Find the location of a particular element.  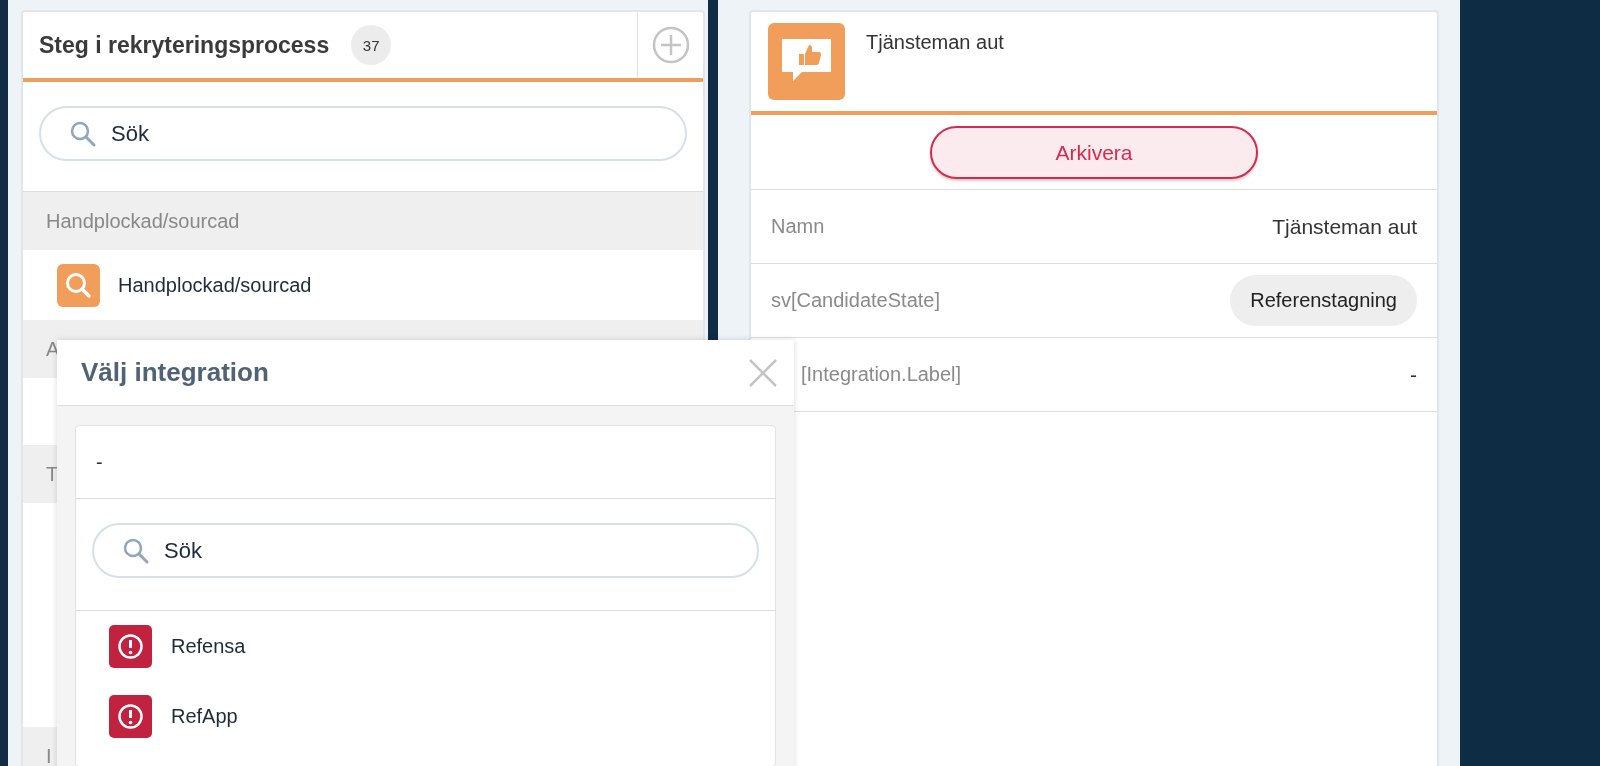

integration-option: Refensa is located at coordinates (425, 646).